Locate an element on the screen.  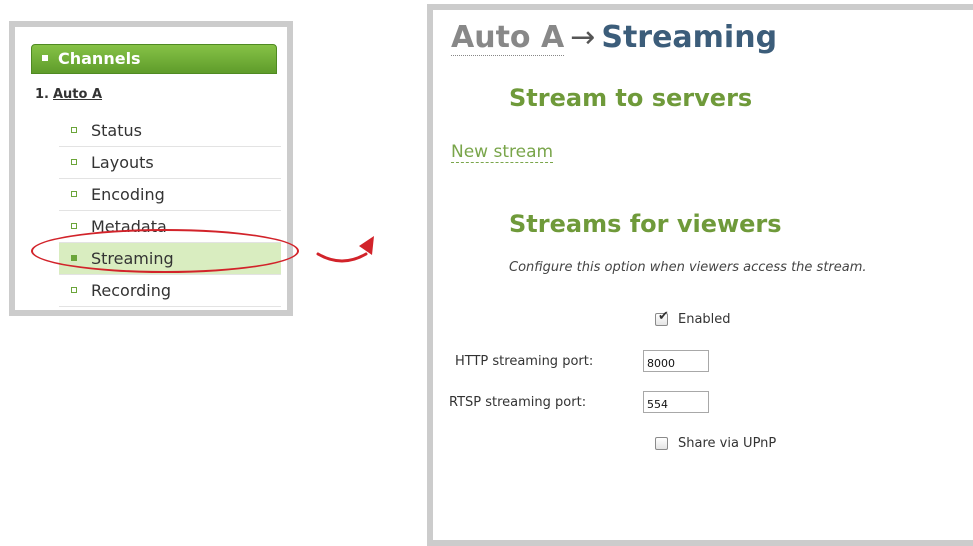
streams-for-viewers-heading: Streams for viewers is located at coordinates (645, 224).